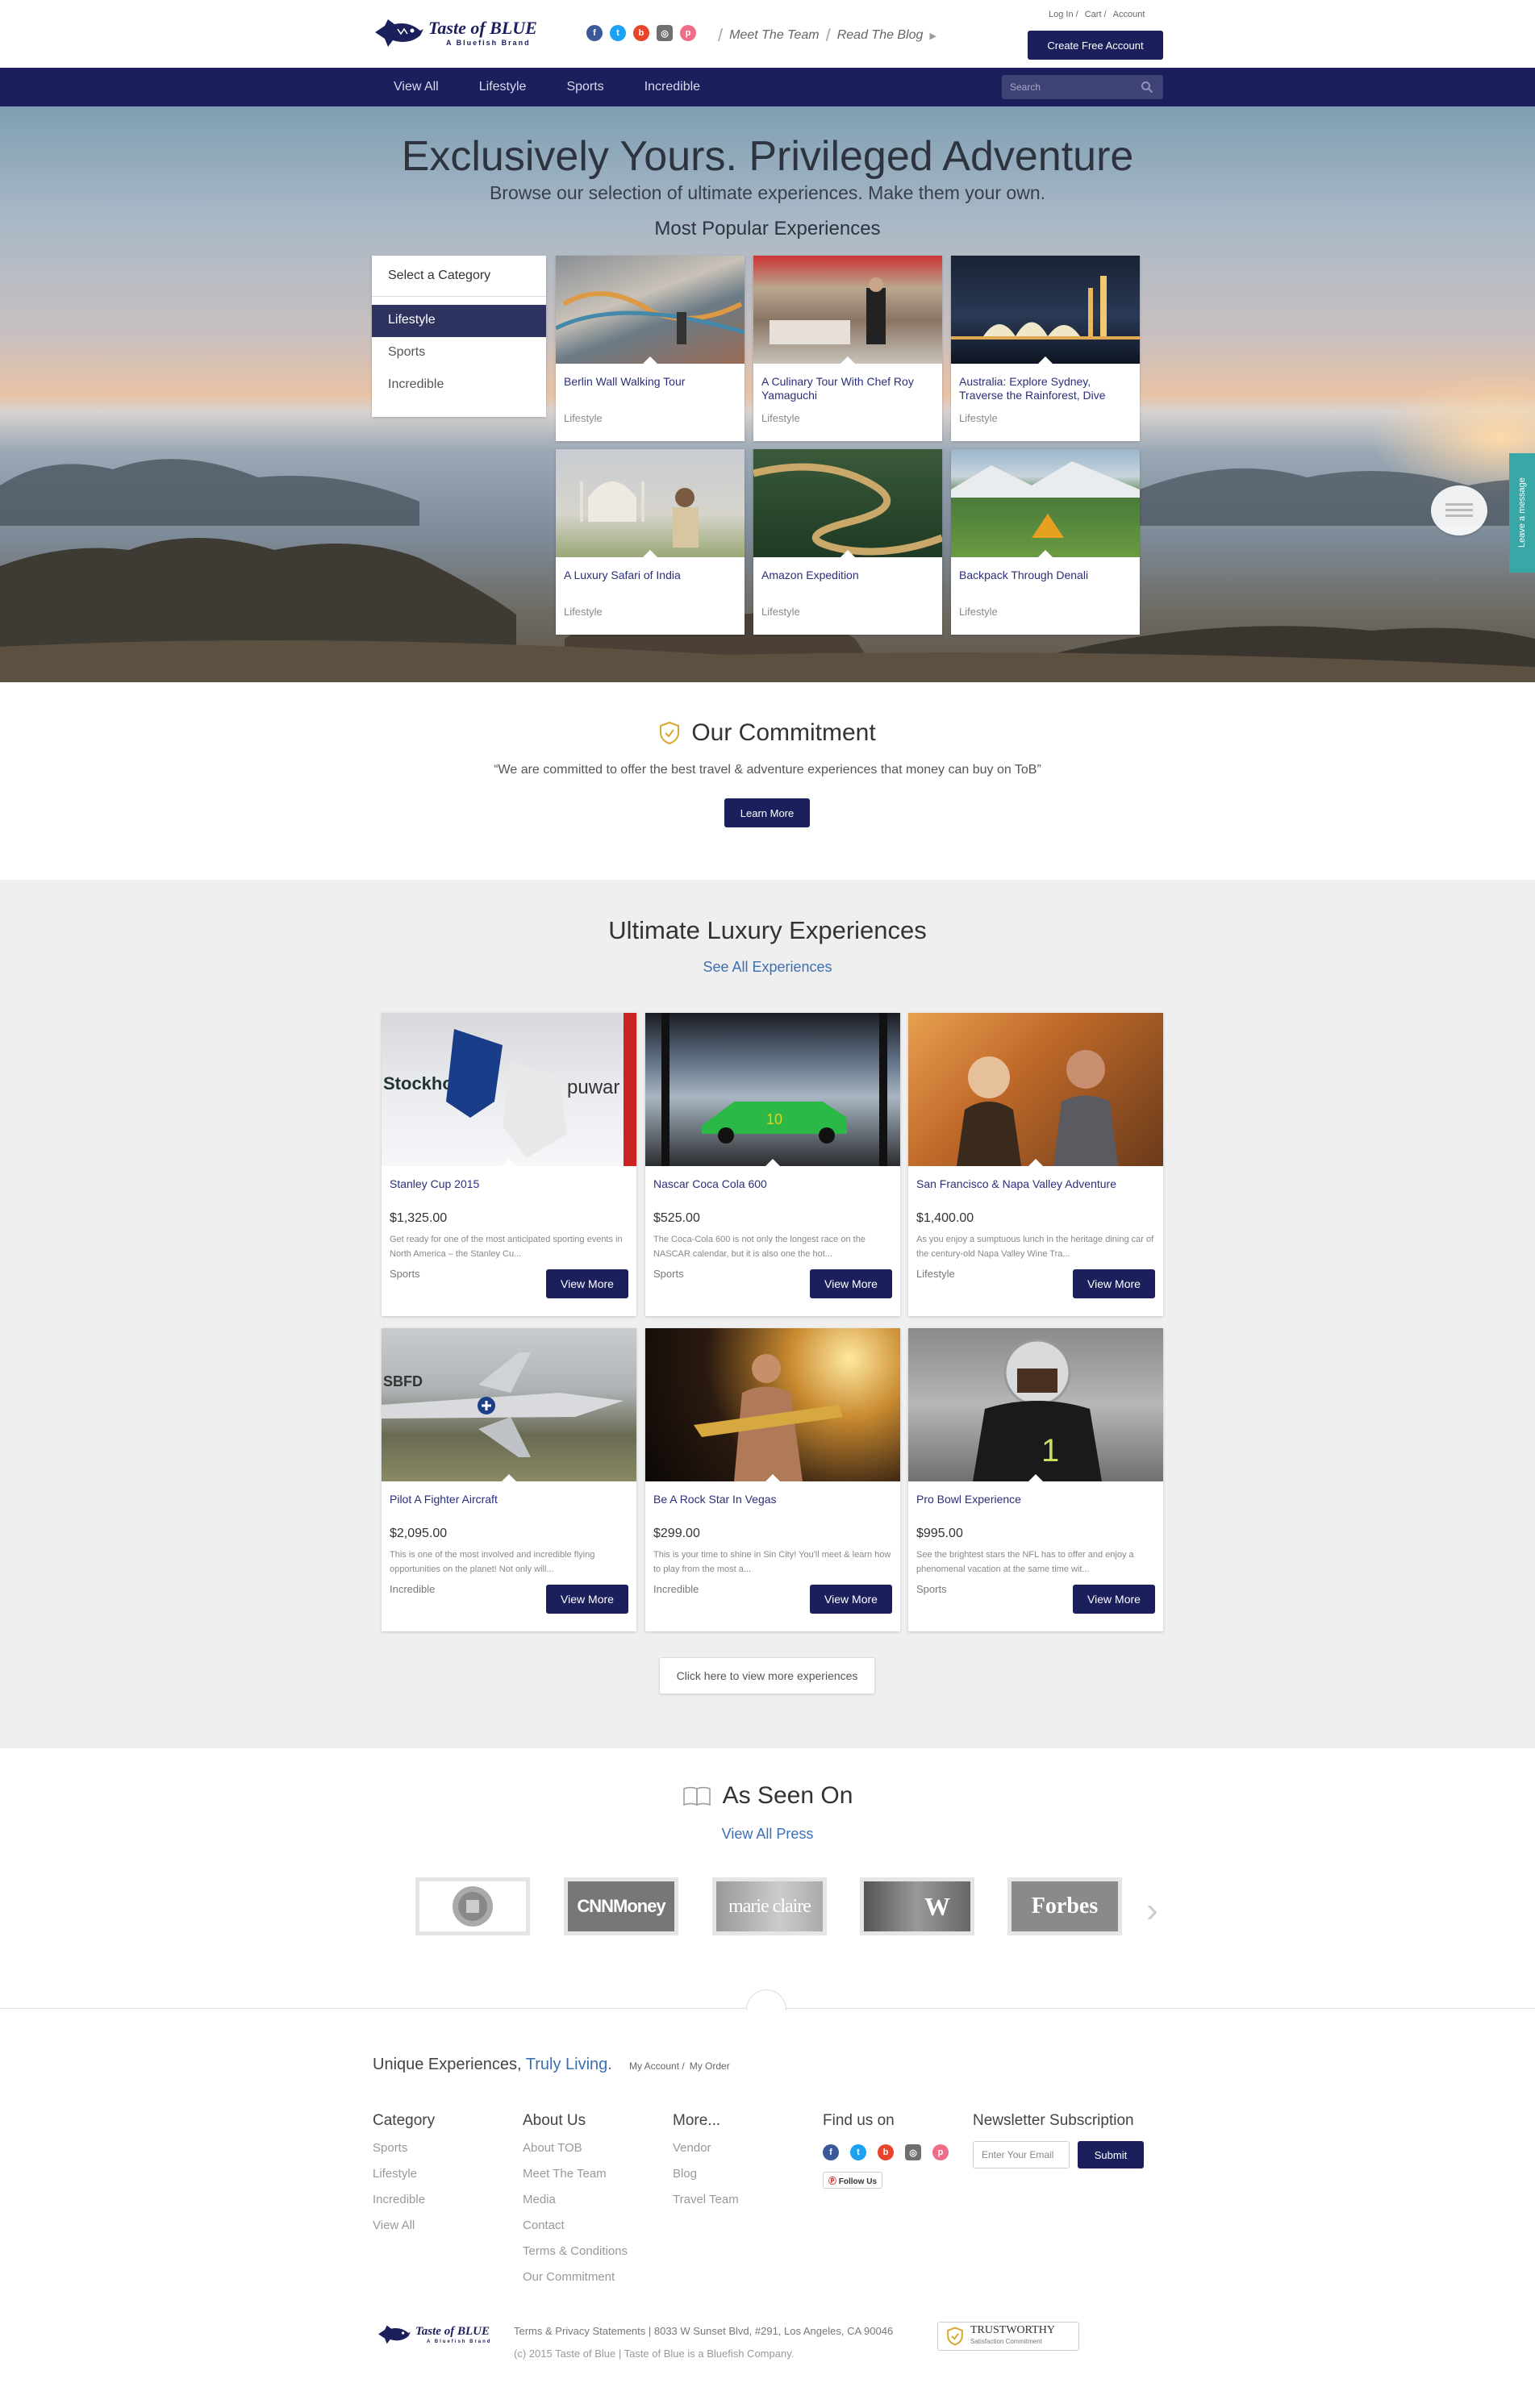  Describe the element at coordinates (459, 321) in the screenshot. I see `category-item-lifestyle: Lifestyle` at that location.